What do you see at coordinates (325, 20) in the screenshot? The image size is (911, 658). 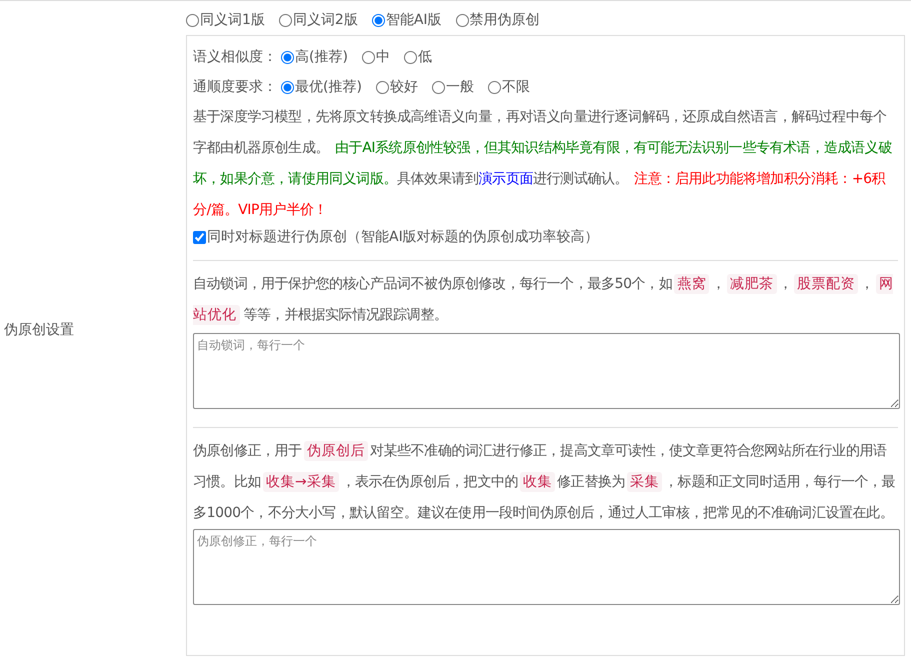 I see `option-label: 同义词2版` at bounding box center [325, 20].